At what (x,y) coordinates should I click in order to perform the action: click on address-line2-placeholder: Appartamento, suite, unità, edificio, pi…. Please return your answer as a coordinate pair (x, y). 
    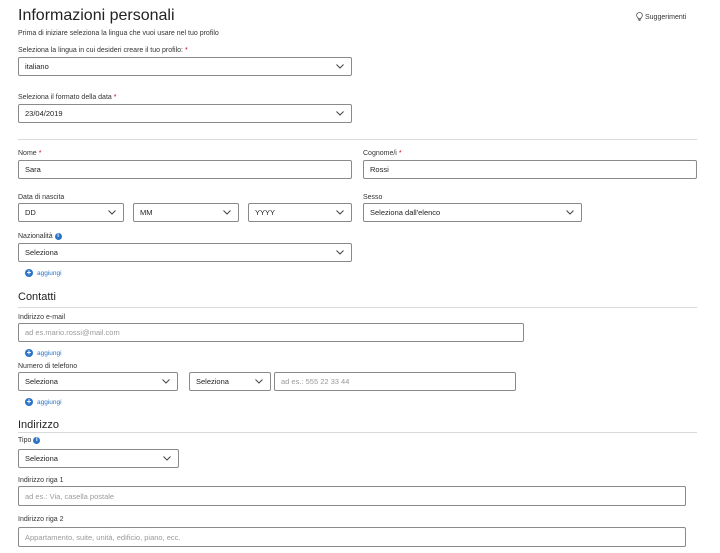
    Looking at the image, I should click on (103, 537).